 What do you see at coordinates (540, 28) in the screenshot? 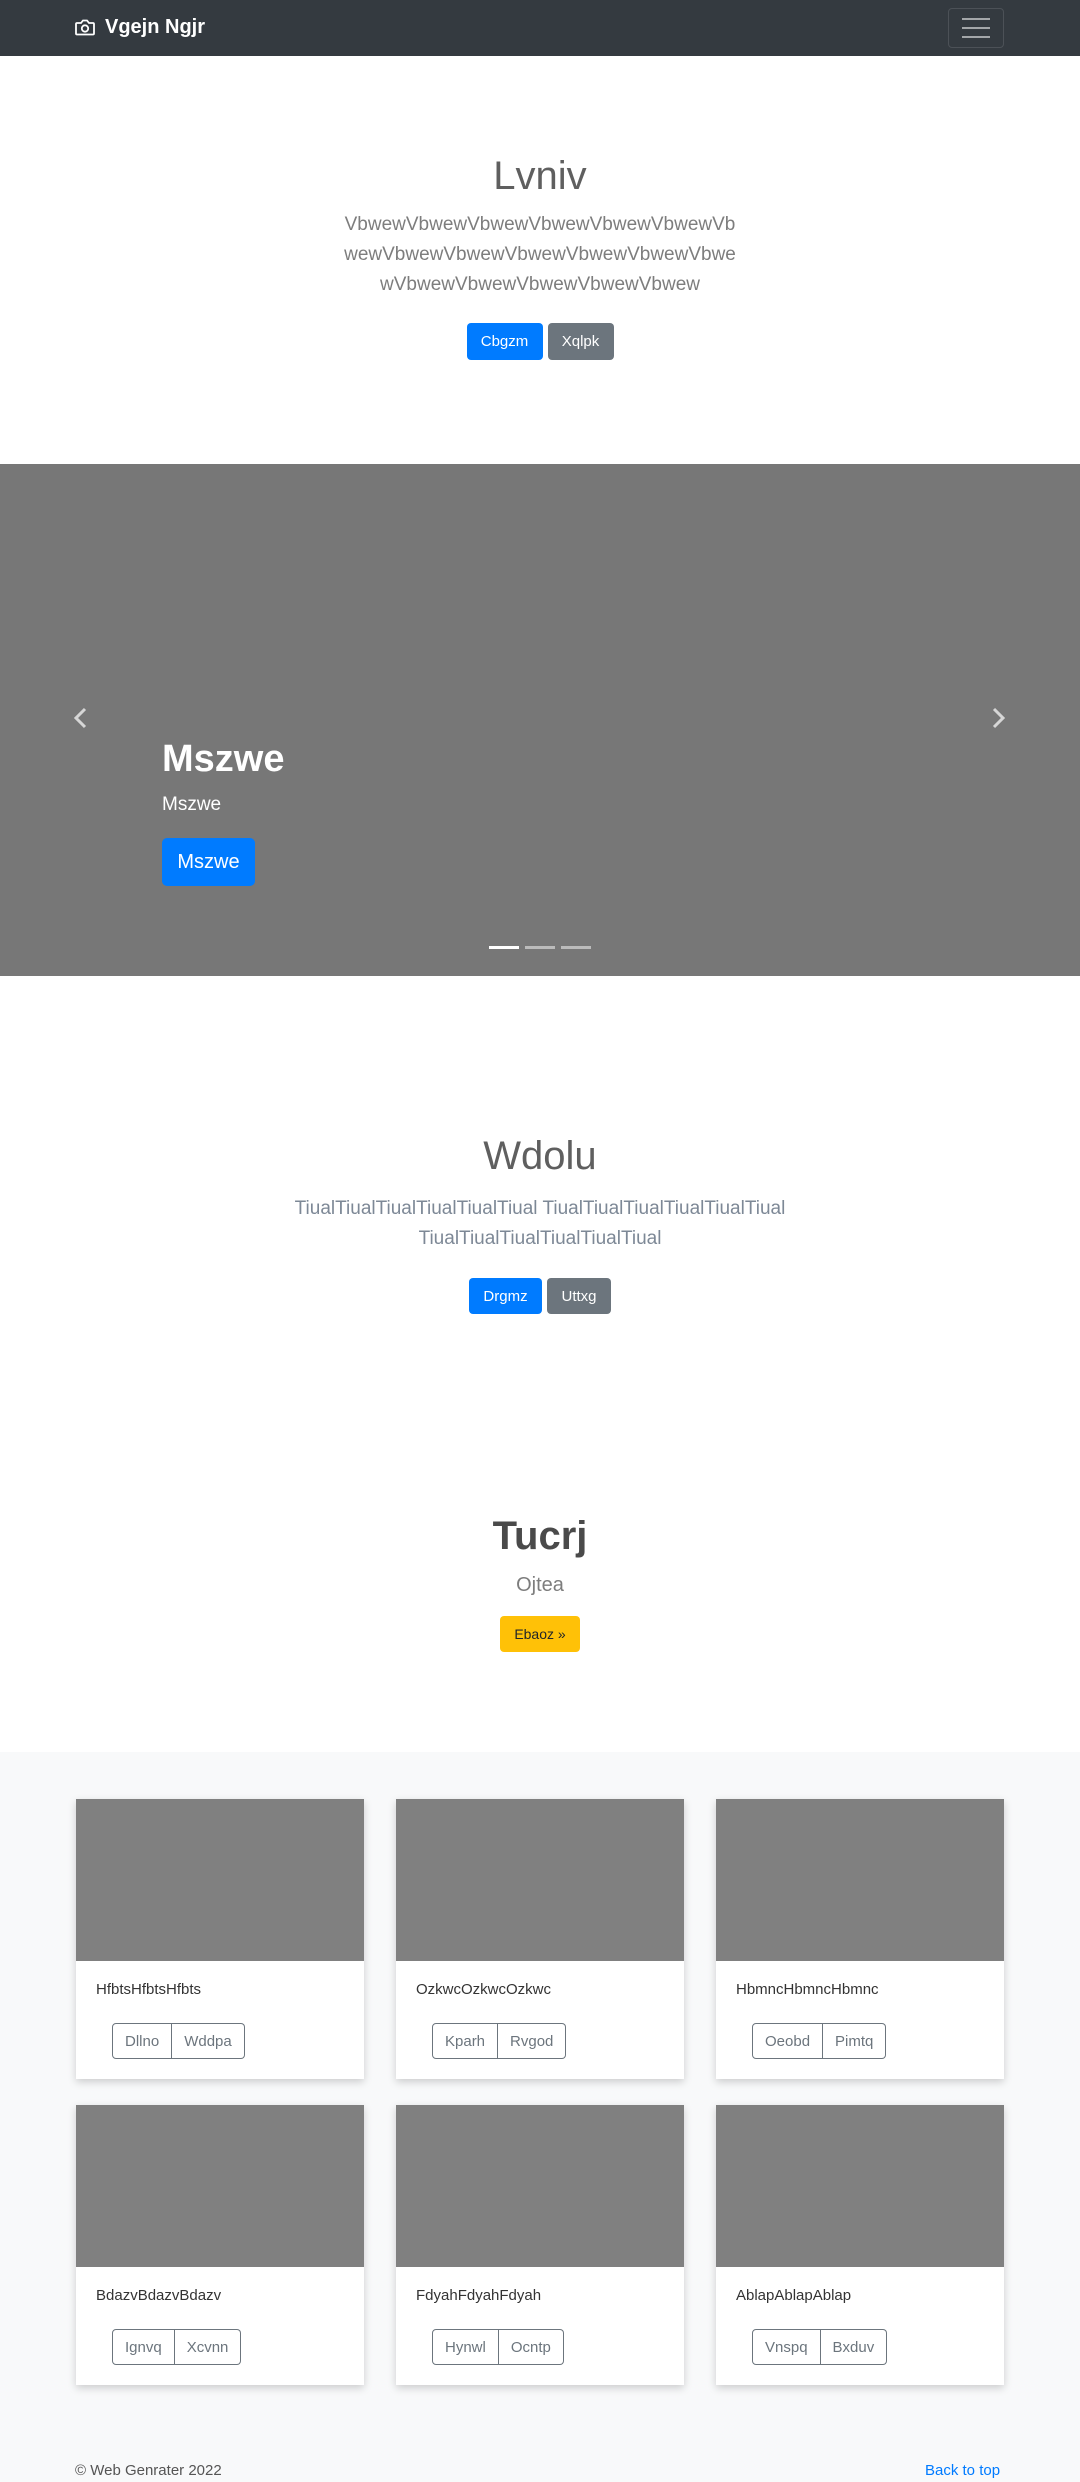
I see `navbar: Vgejn Ngjr` at bounding box center [540, 28].